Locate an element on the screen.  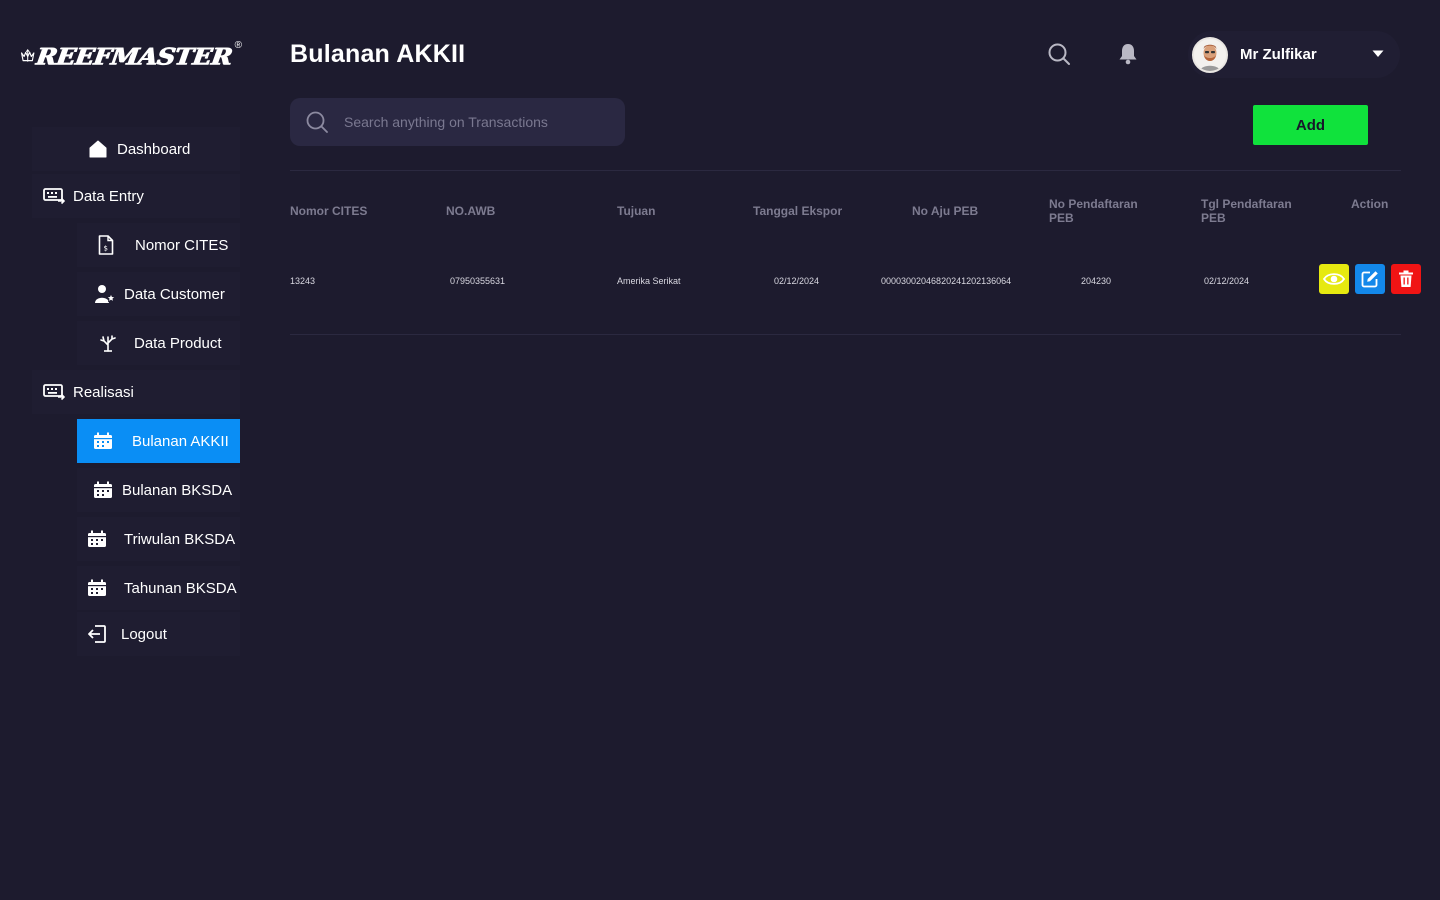
edit-icon is located at coordinates (1369, 279).